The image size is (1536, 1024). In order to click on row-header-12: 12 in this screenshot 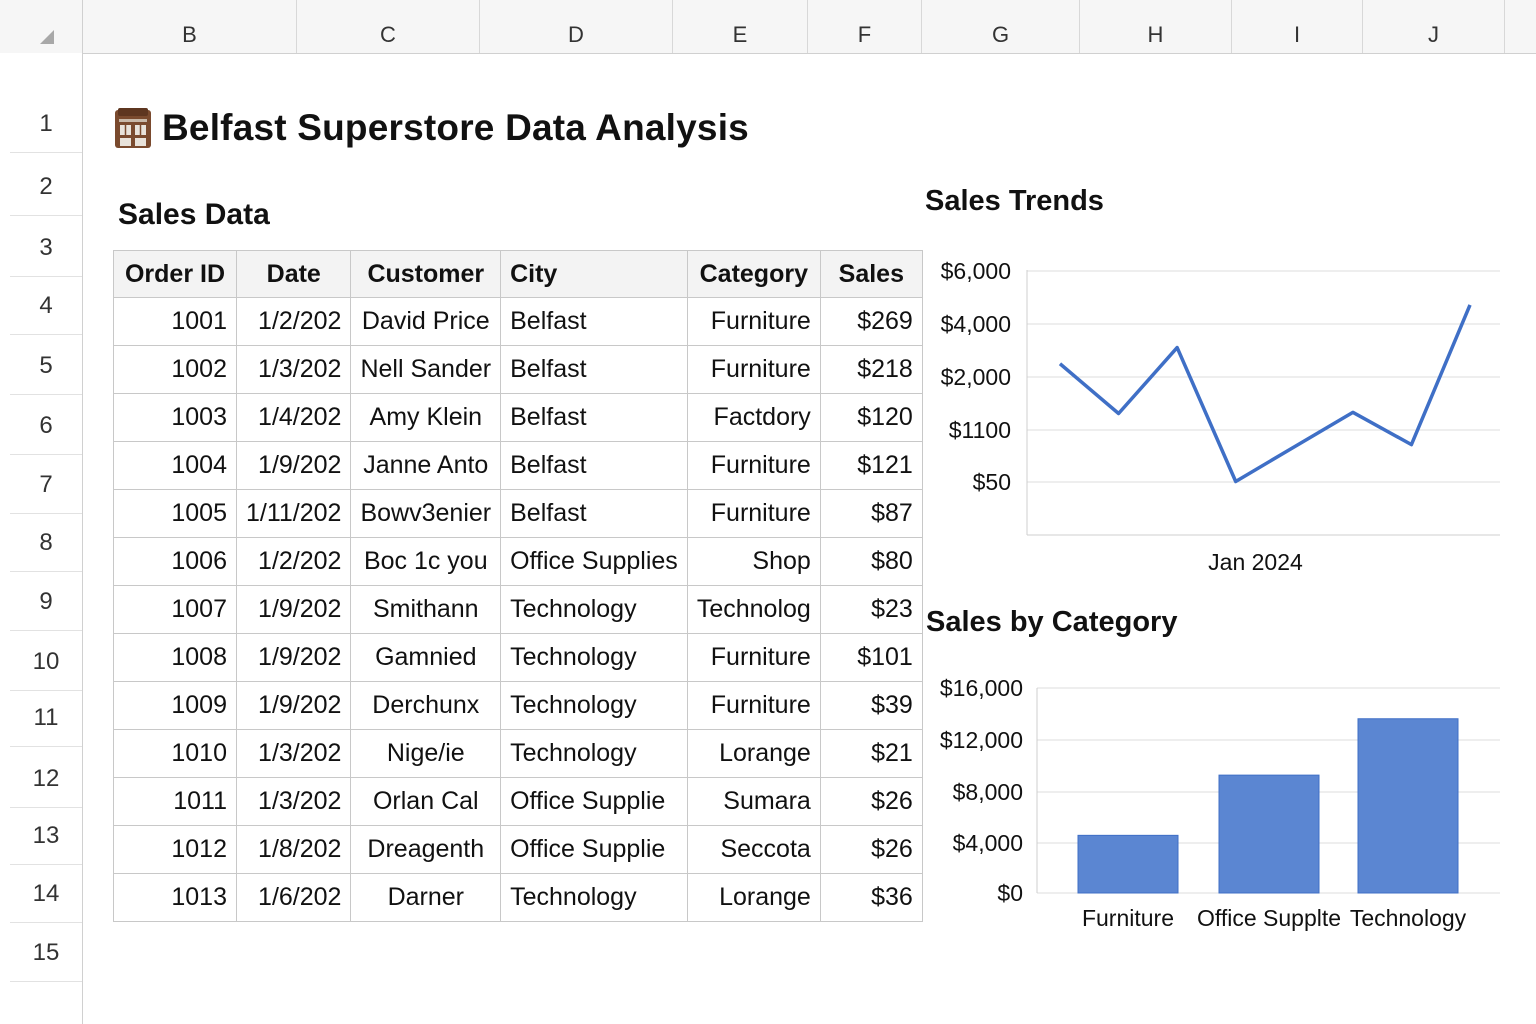, I will do `click(46, 779)`.